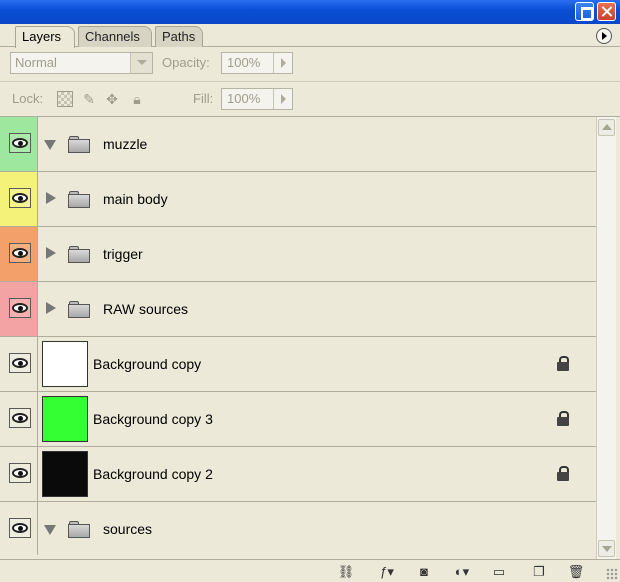 This screenshot has width=620, height=582. I want to click on panel-menu-icon, so click(604, 36).